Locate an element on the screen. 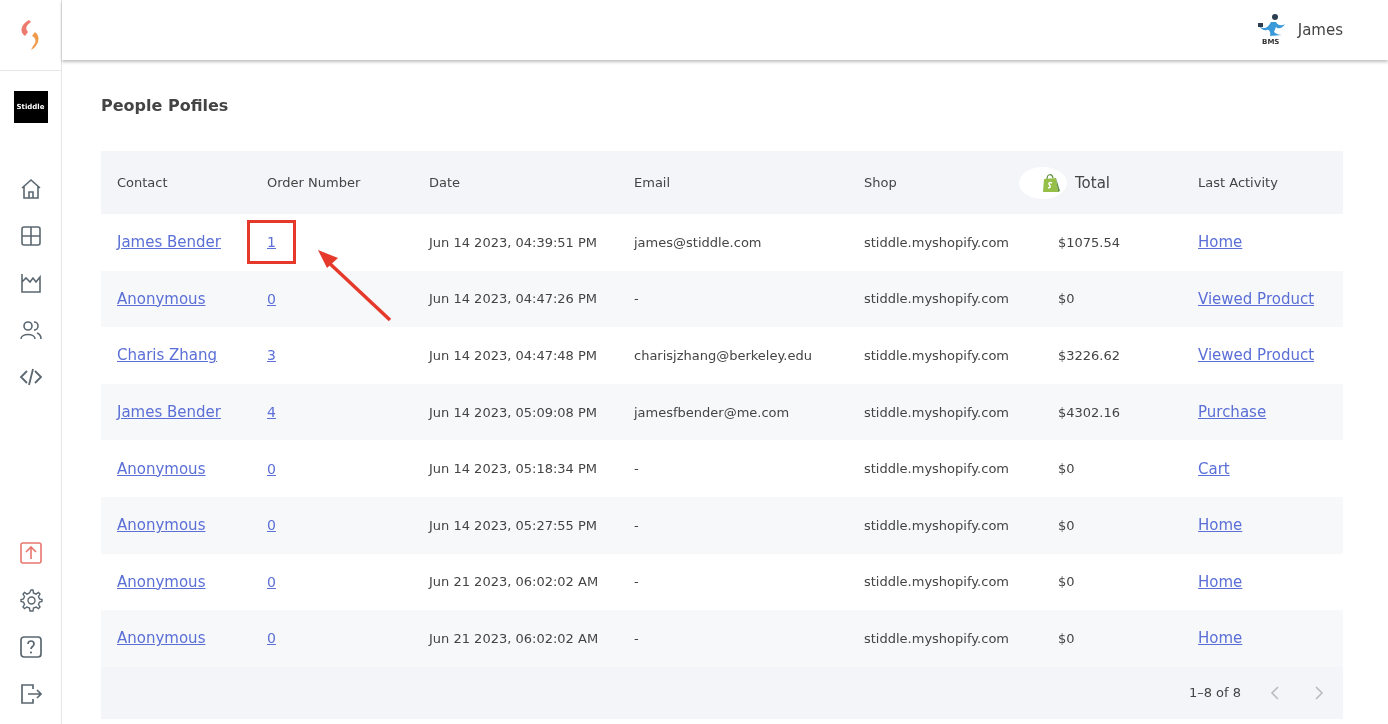  user-name: James is located at coordinates (1320, 30).